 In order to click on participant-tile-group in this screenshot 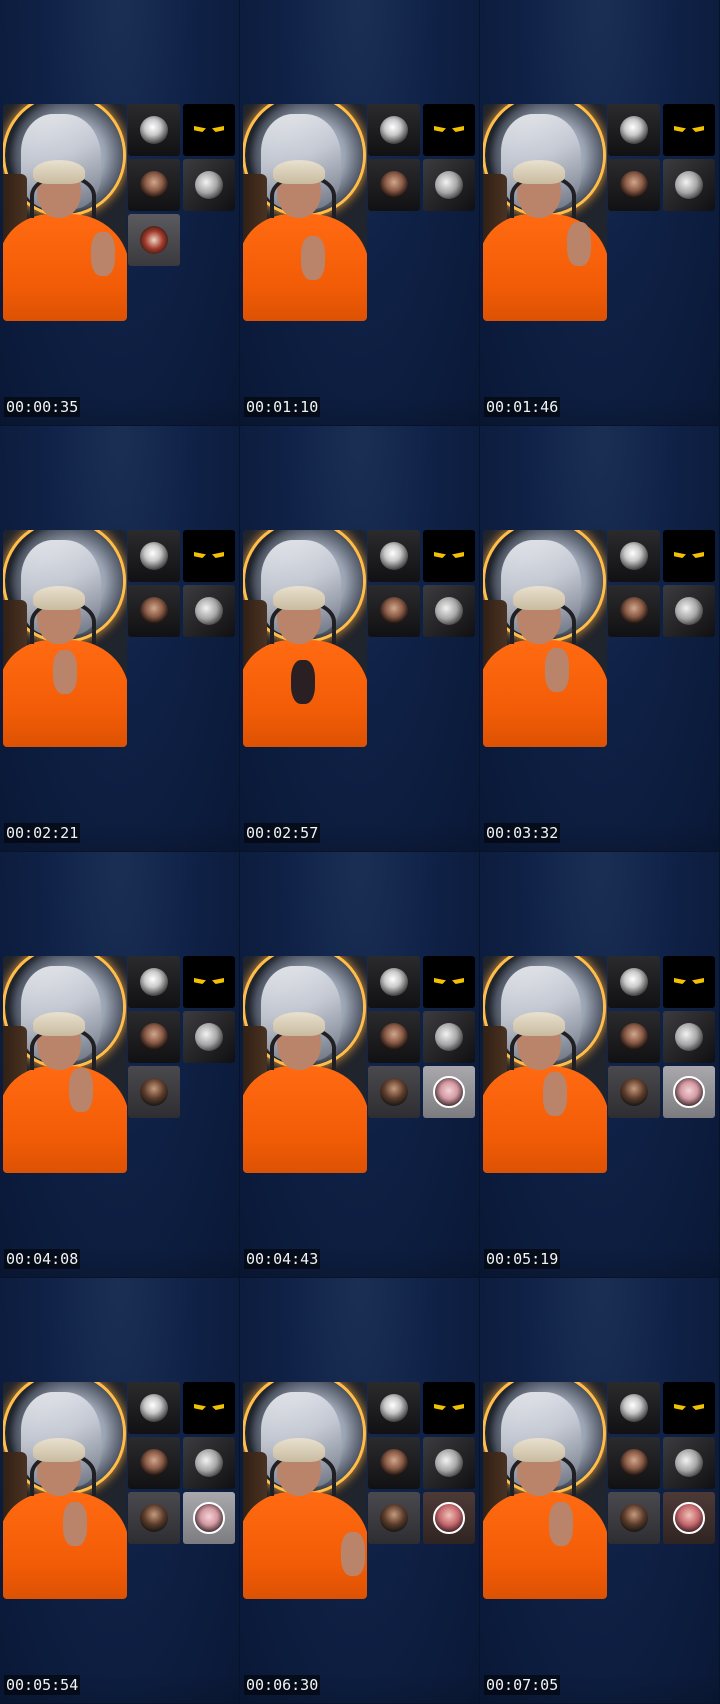, I will do `click(154, 240)`.